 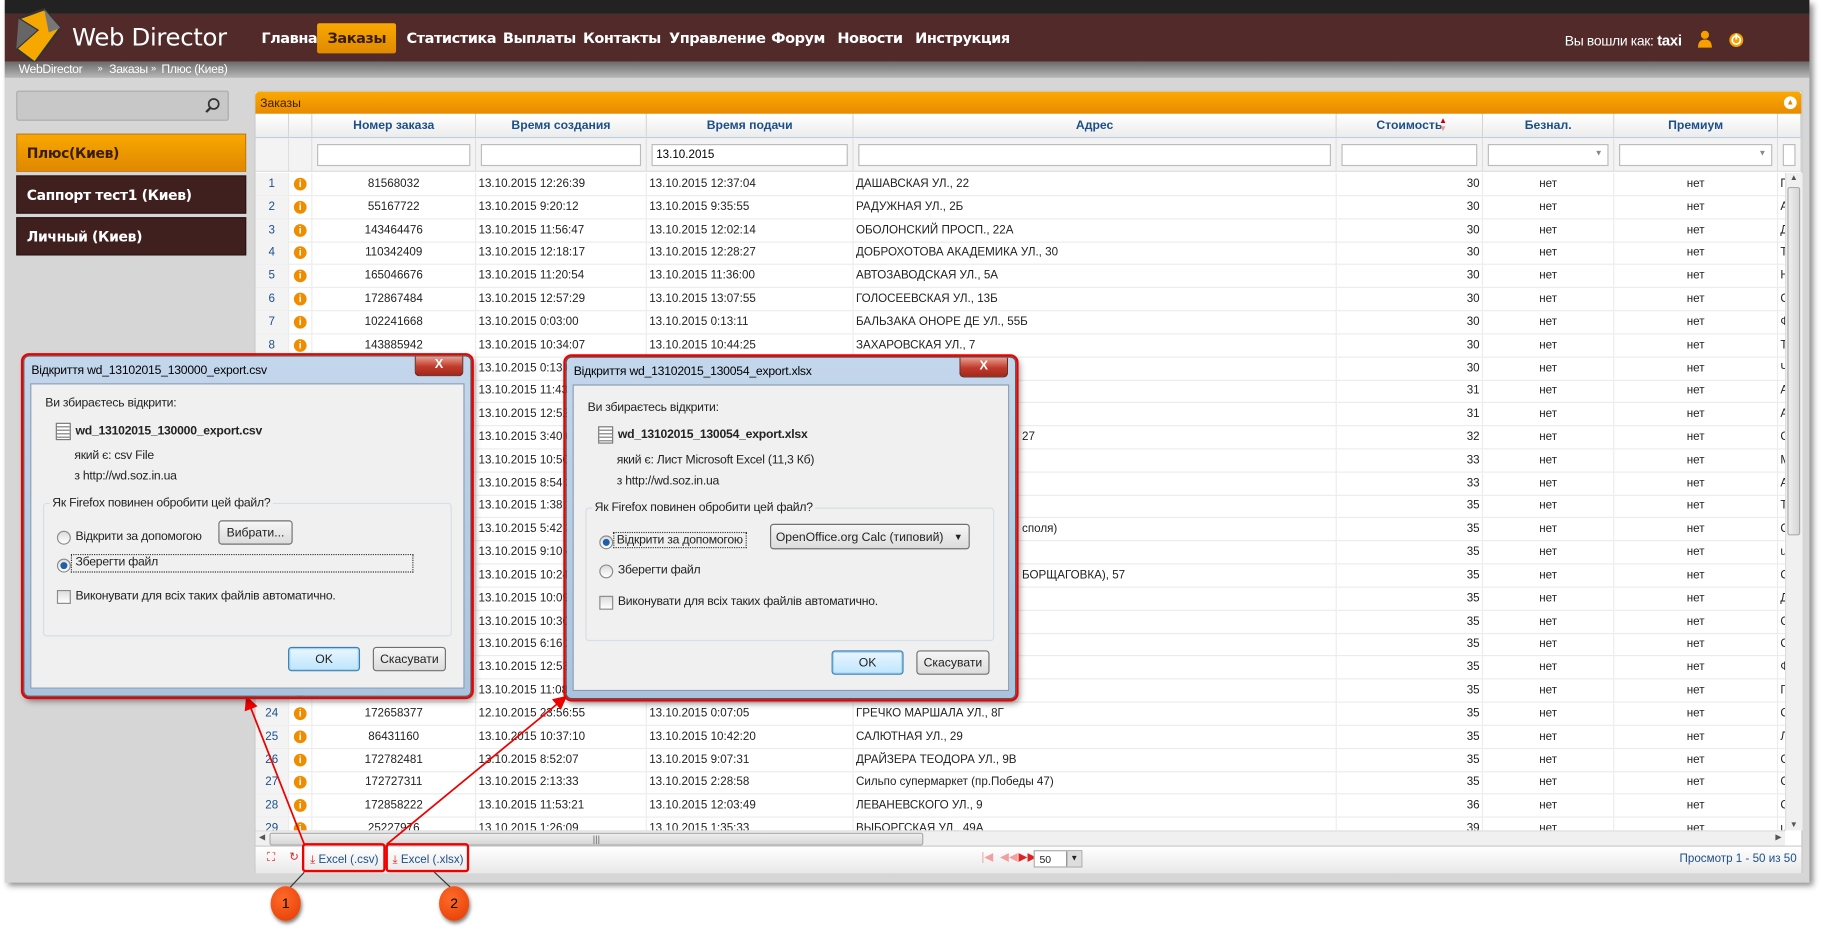 I want to click on file-name: wd_13102015_130054_export.xlsx, so click(x=712, y=434).